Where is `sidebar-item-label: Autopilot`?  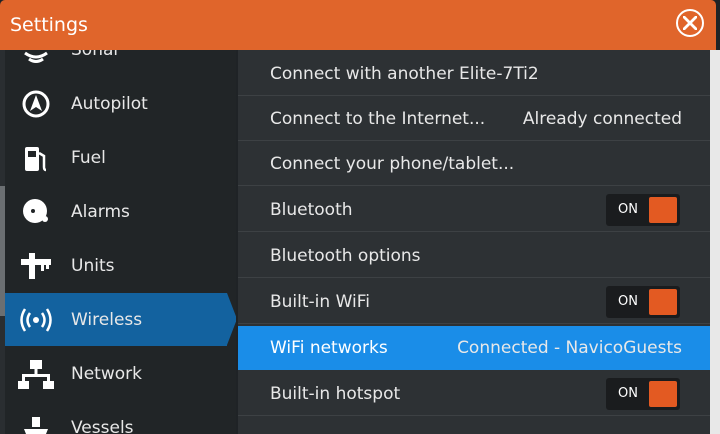
sidebar-item-label: Autopilot is located at coordinates (109, 103).